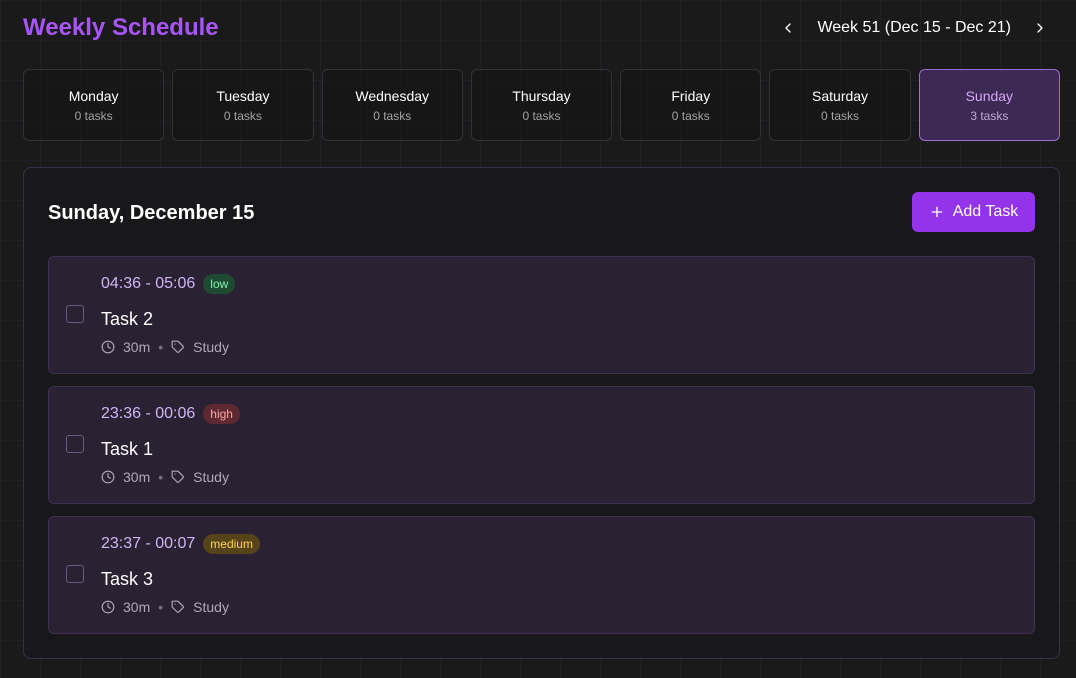 Image resolution: width=1076 pixels, height=678 pixels. I want to click on chevron-left-icon, so click(788, 28).